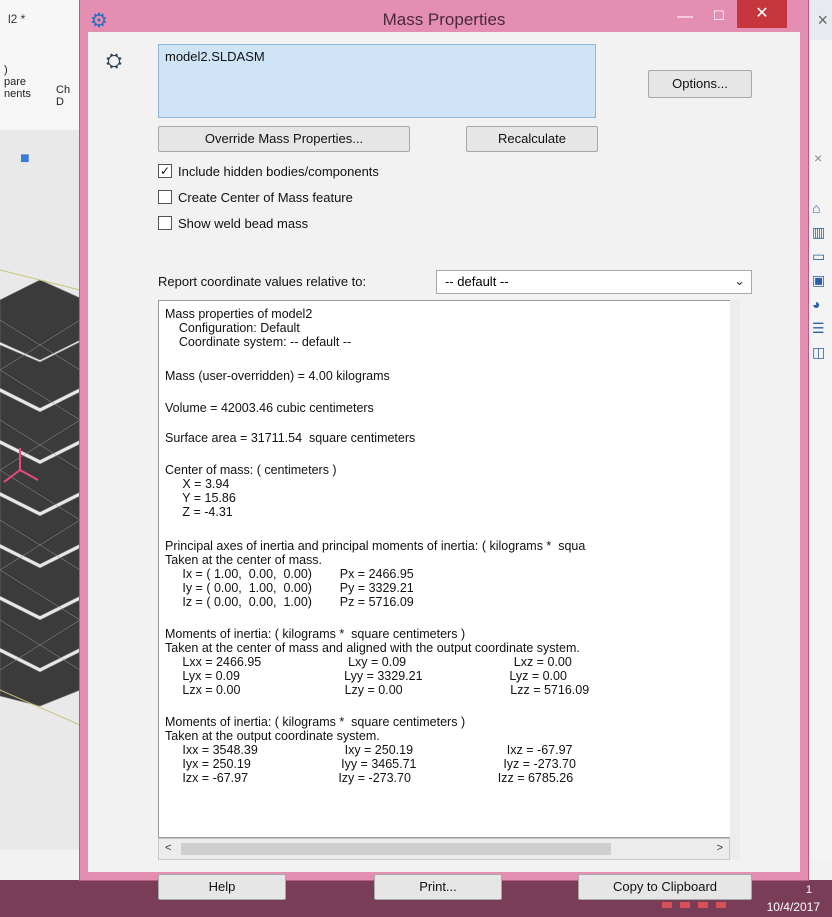  What do you see at coordinates (377, 690) in the screenshot?
I see `results-line: Lzx = 0.00 Lzy = 0.00 Lzz = 5716.09` at bounding box center [377, 690].